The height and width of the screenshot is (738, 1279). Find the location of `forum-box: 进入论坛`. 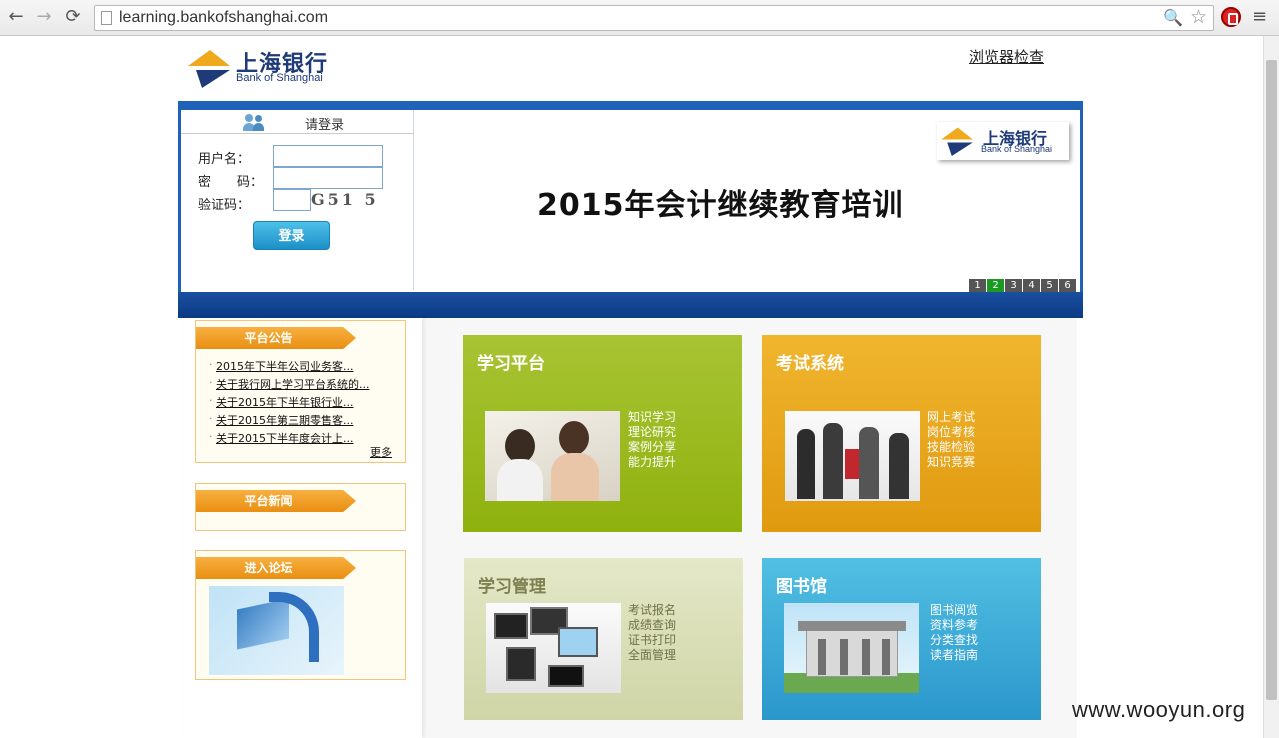

forum-box: 进入论坛 is located at coordinates (300, 615).